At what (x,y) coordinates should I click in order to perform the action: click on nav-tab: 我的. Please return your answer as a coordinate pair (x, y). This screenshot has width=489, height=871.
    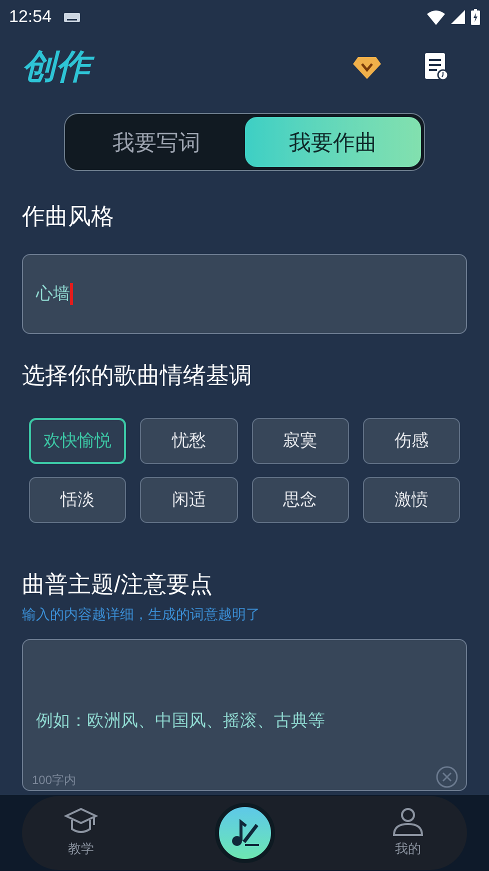
    Looking at the image, I should click on (408, 833).